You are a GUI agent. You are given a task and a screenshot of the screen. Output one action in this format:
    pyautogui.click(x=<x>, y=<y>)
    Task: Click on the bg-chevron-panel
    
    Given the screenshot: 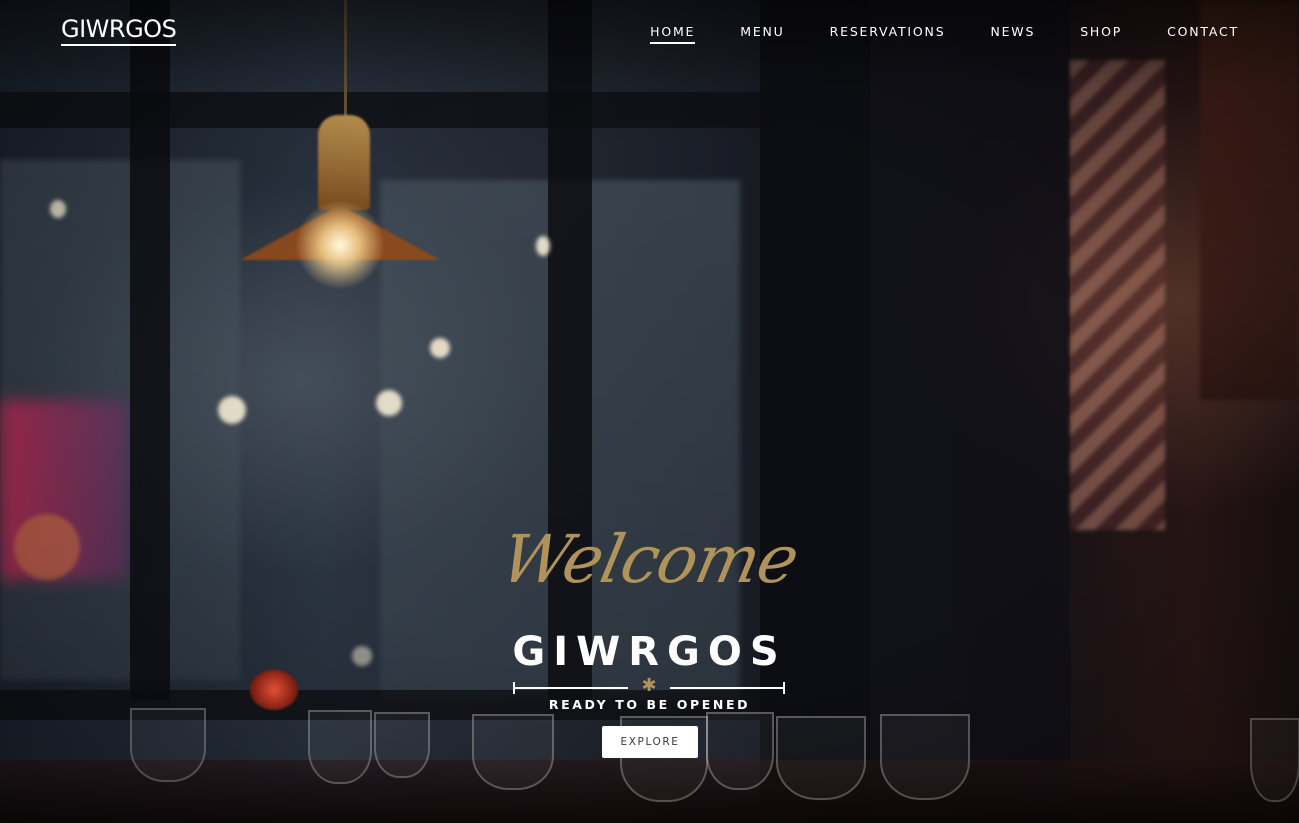 What is the action you would take?
    pyautogui.click(x=1117, y=295)
    